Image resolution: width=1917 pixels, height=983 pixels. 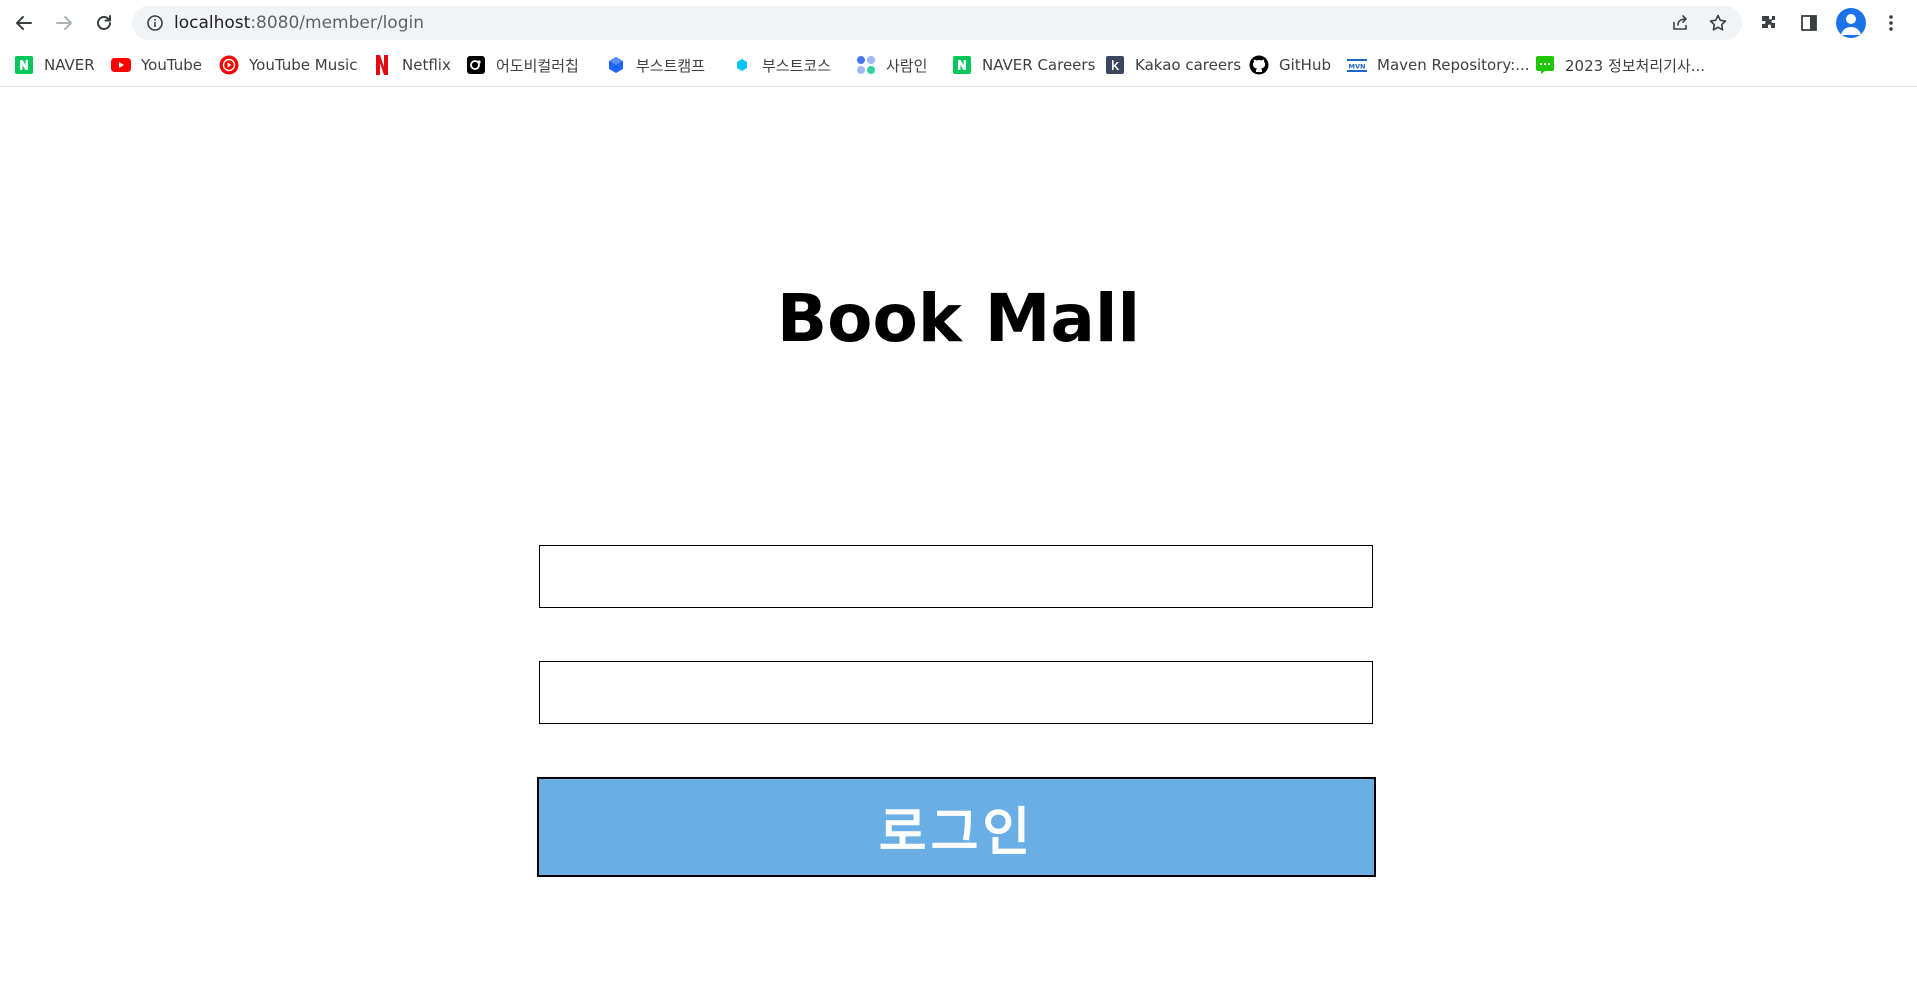 I want to click on bookmark-label: Netflix, so click(x=426, y=65).